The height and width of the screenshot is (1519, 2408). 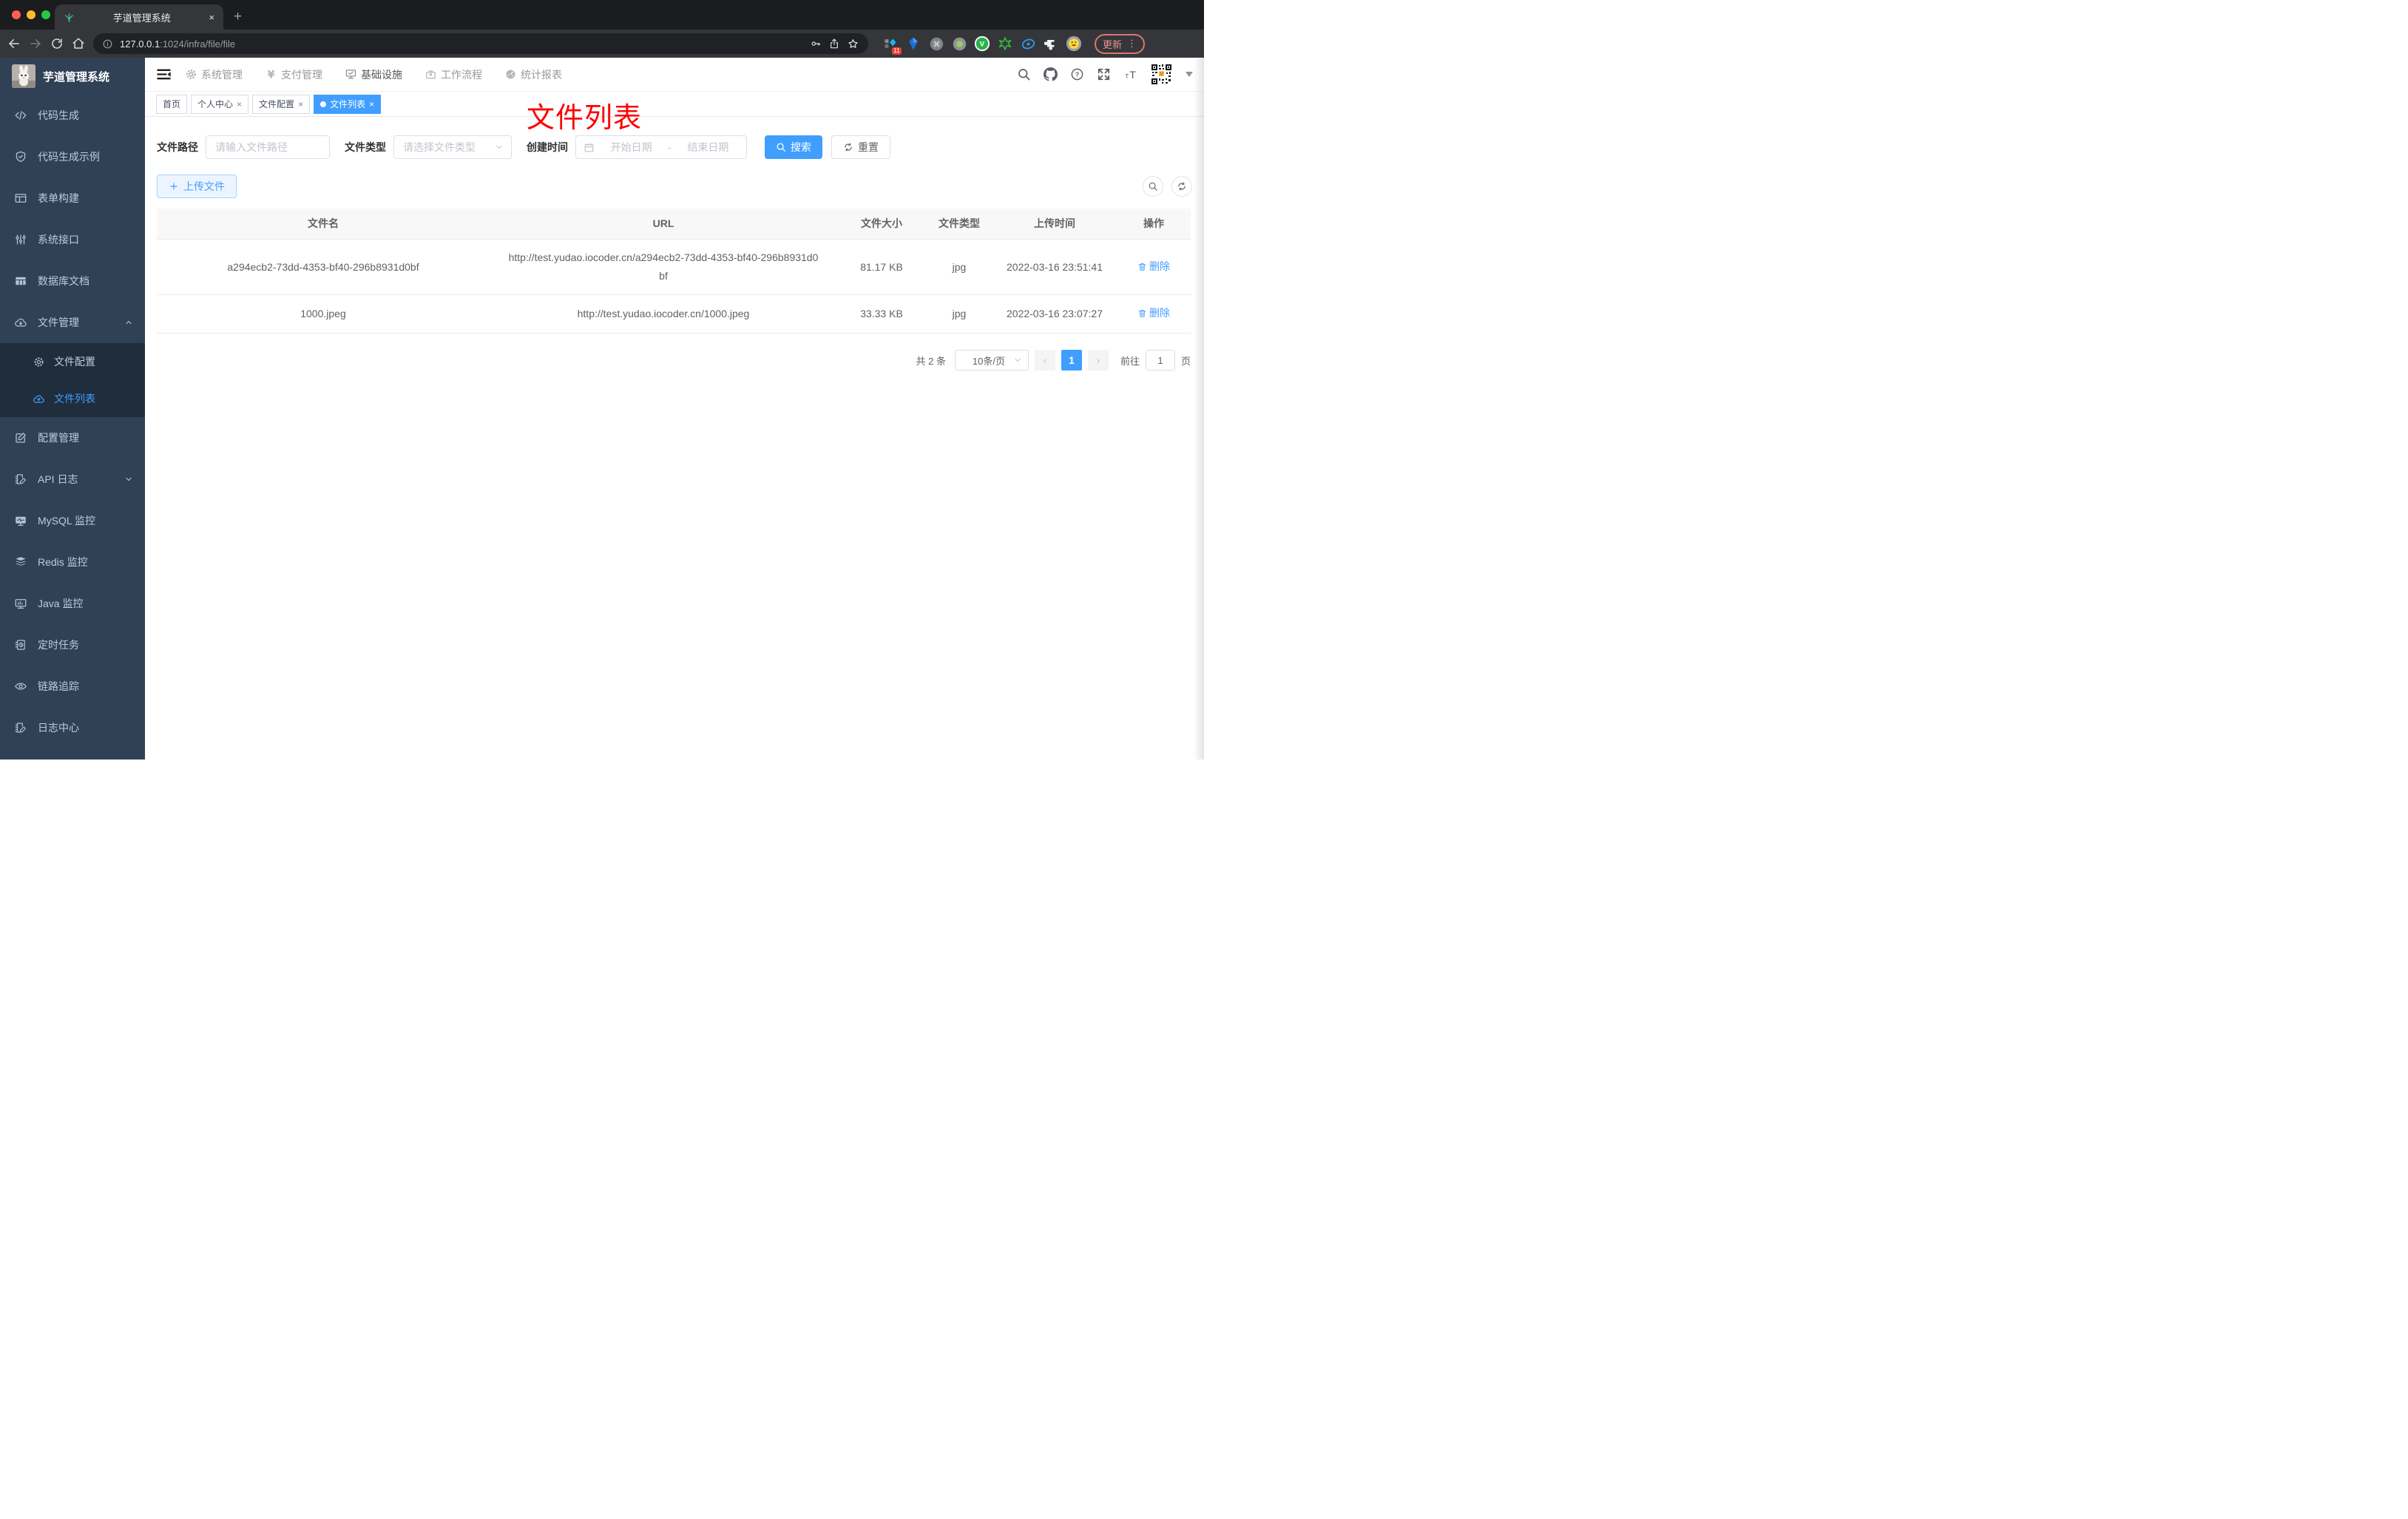 What do you see at coordinates (1098, 360) in the screenshot?
I see `next-page-button: ›` at bounding box center [1098, 360].